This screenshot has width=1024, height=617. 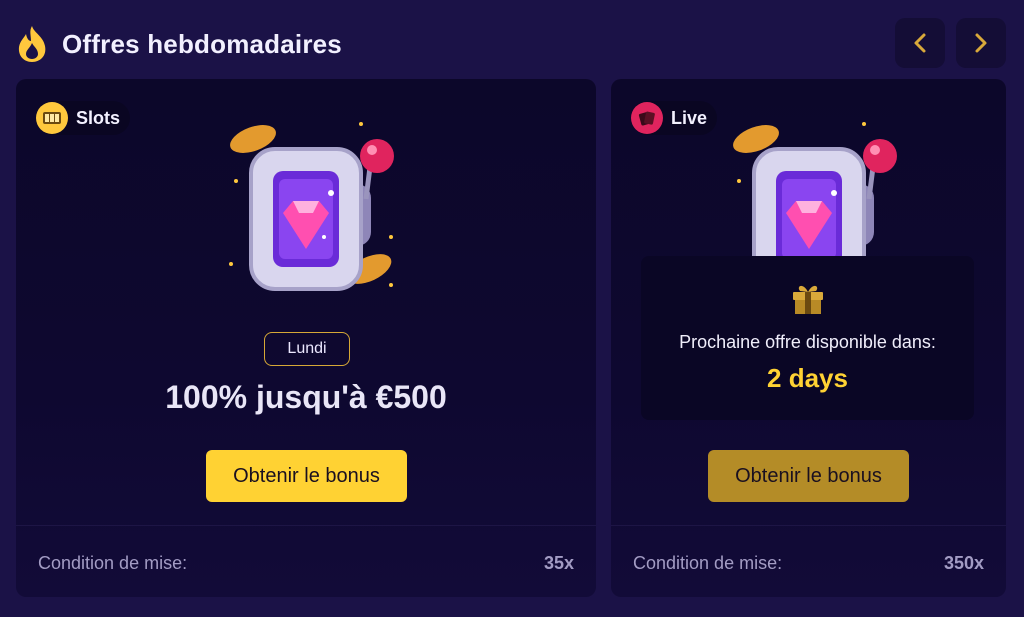 What do you see at coordinates (808, 299) in the screenshot?
I see `gift-icon` at bounding box center [808, 299].